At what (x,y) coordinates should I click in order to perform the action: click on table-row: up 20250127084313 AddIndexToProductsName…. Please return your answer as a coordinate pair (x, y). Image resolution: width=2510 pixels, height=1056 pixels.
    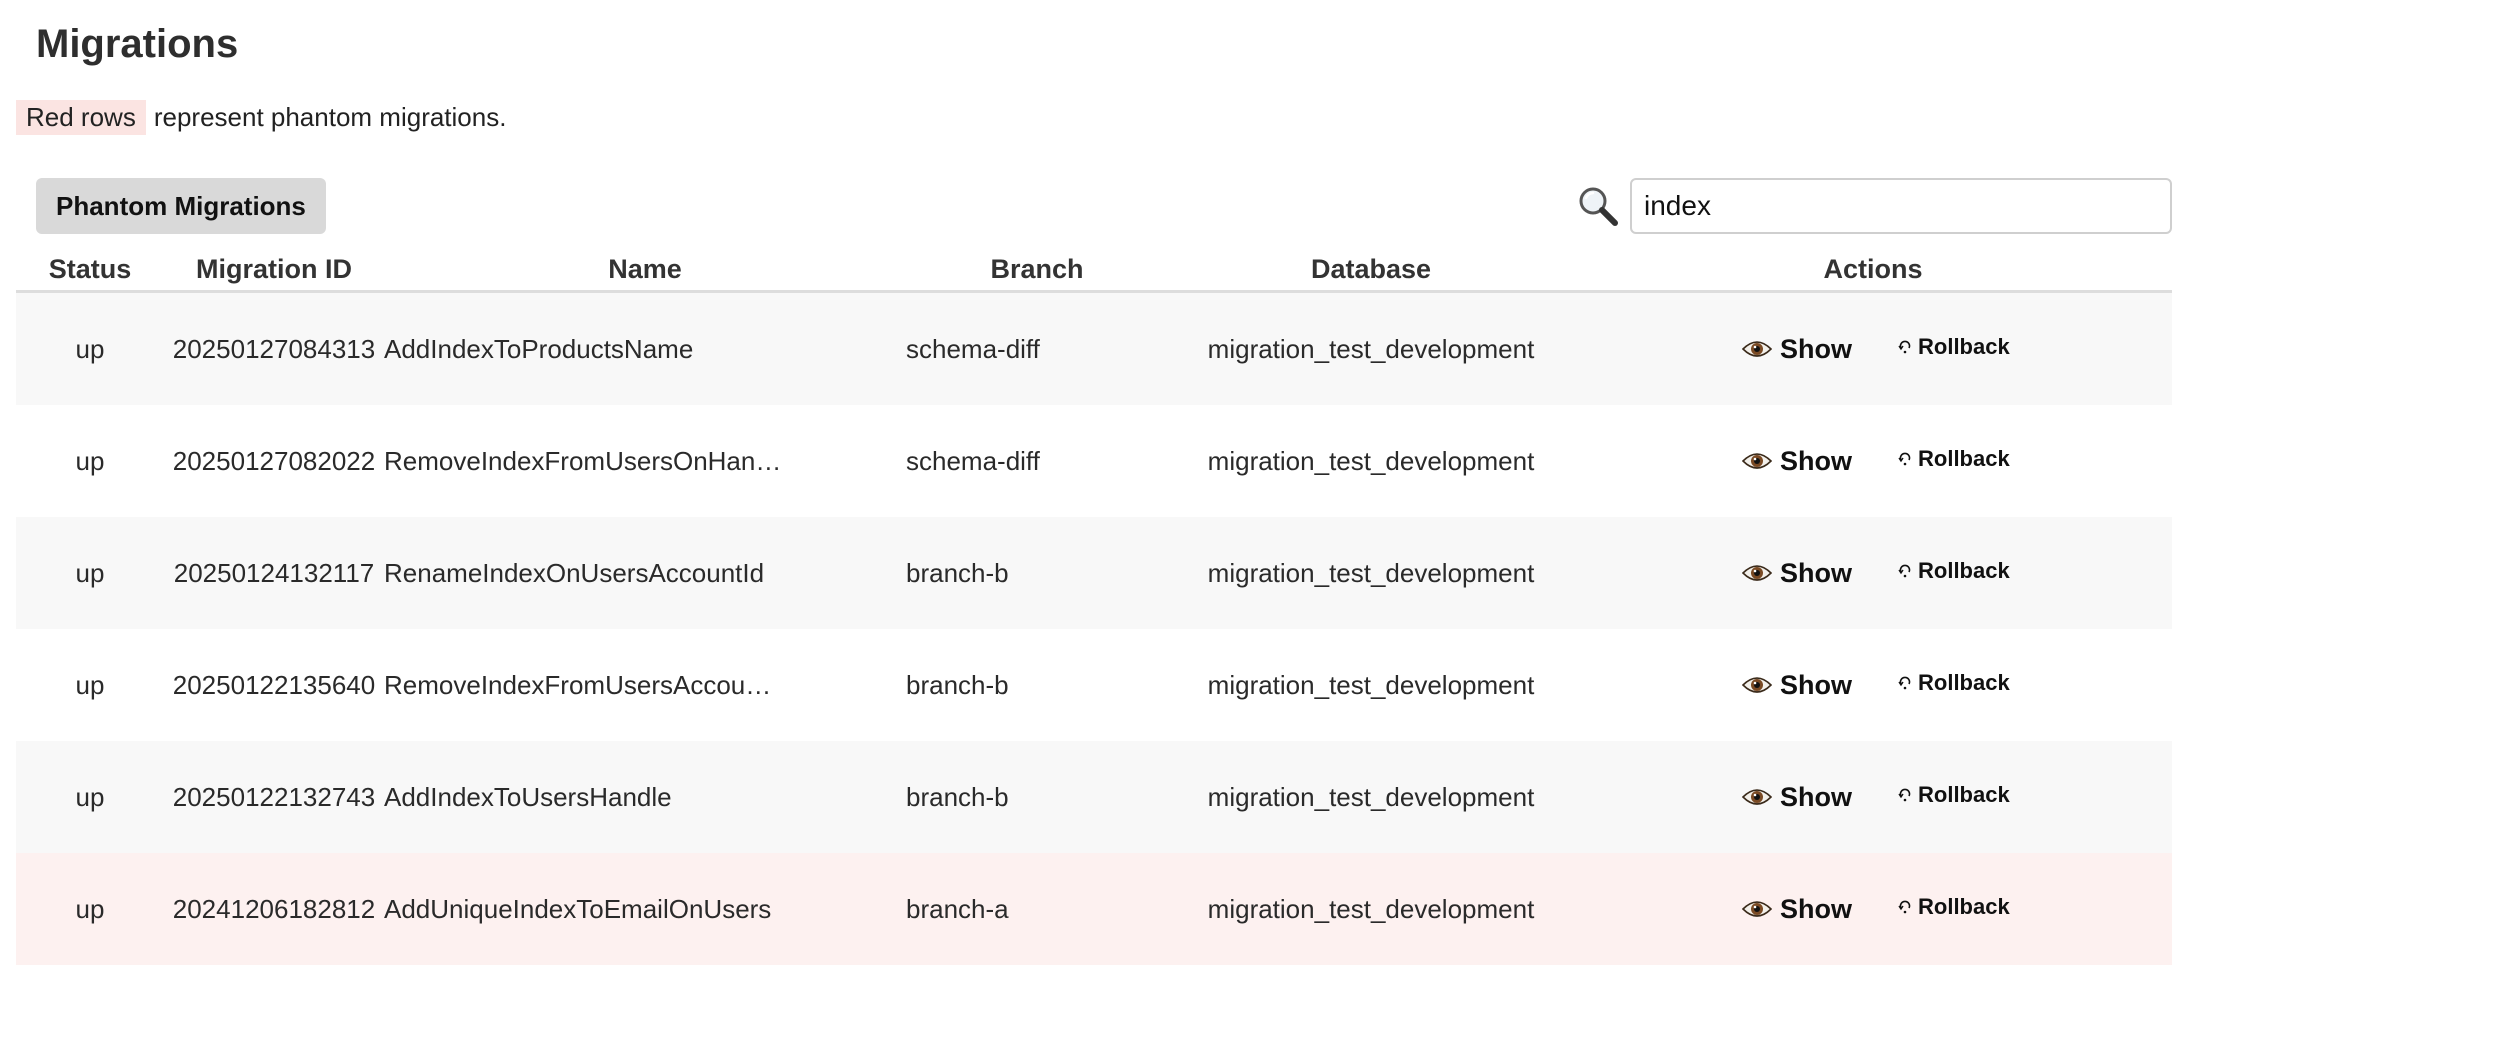
    Looking at the image, I should click on (1094, 348).